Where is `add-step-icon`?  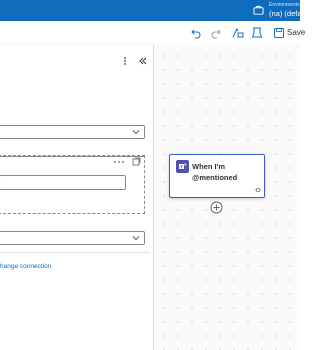 add-step-icon is located at coordinates (216, 207).